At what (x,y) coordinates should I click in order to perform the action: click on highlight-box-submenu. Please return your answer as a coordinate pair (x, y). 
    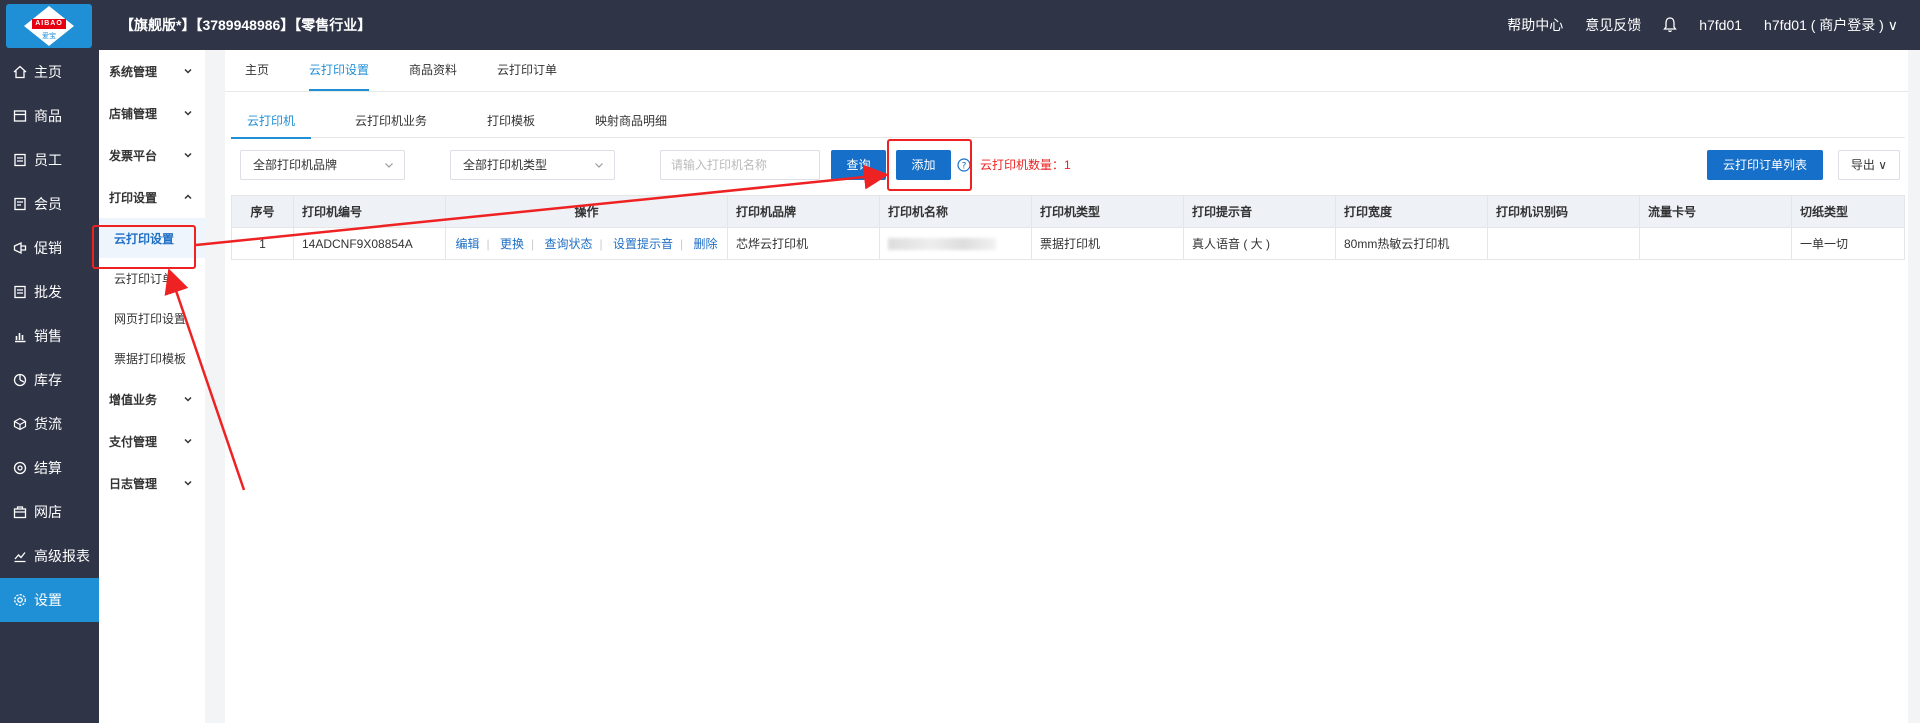
    Looking at the image, I should click on (144, 247).